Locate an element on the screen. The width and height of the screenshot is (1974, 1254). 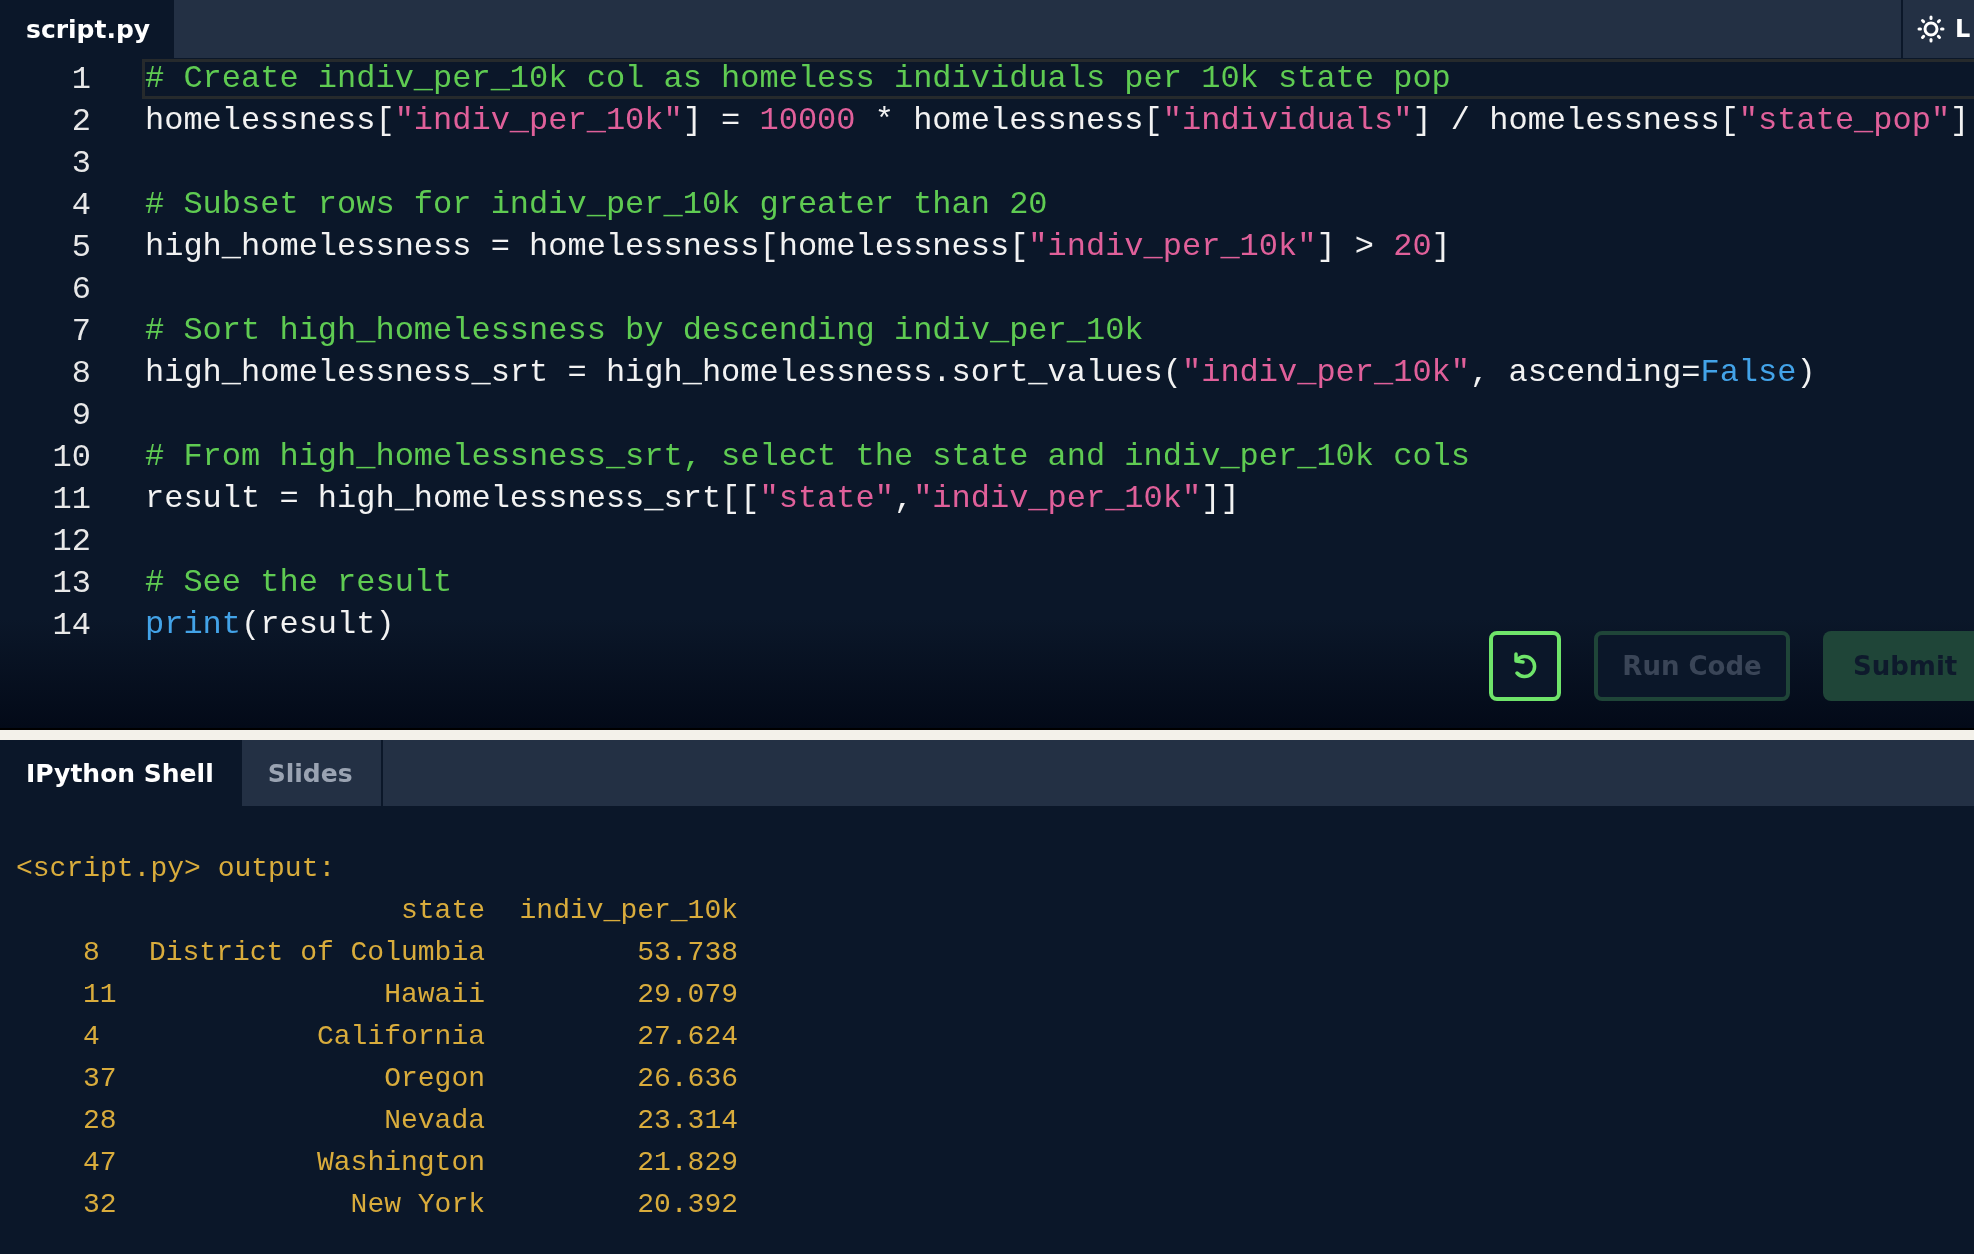
state-cell-text: Hawaii is located at coordinates (434, 995).